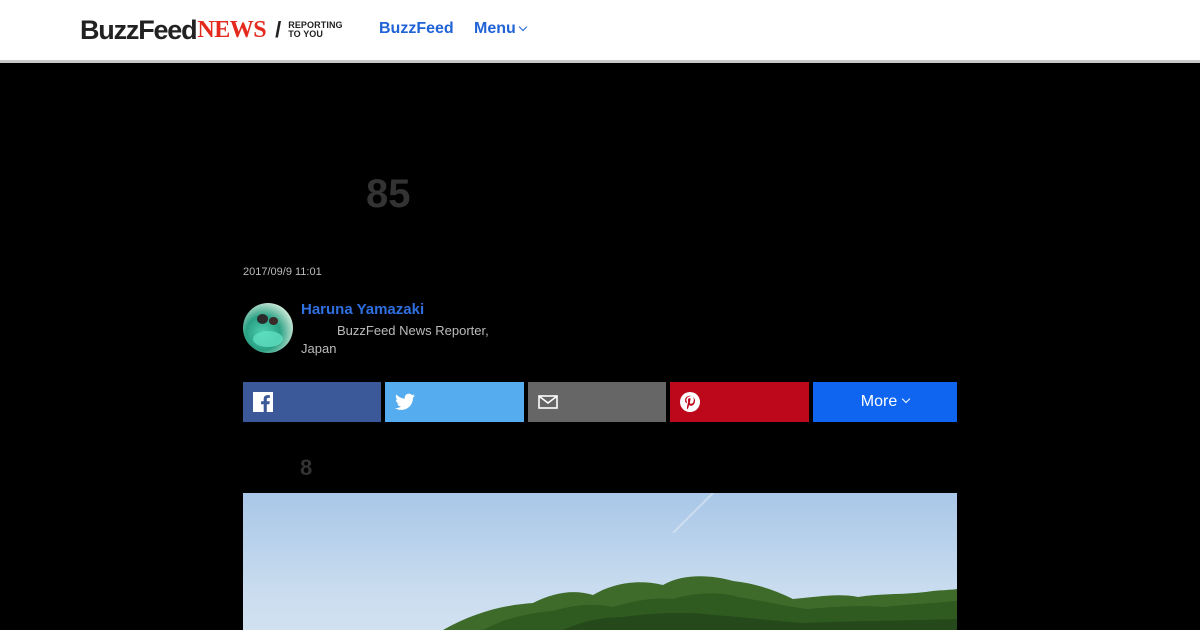 Image resolution: width=1200 pixels, height=630 pixels. Describe the element at coordinates (278, 29) in the screenshot. I see `logo-slash: /` at that location.